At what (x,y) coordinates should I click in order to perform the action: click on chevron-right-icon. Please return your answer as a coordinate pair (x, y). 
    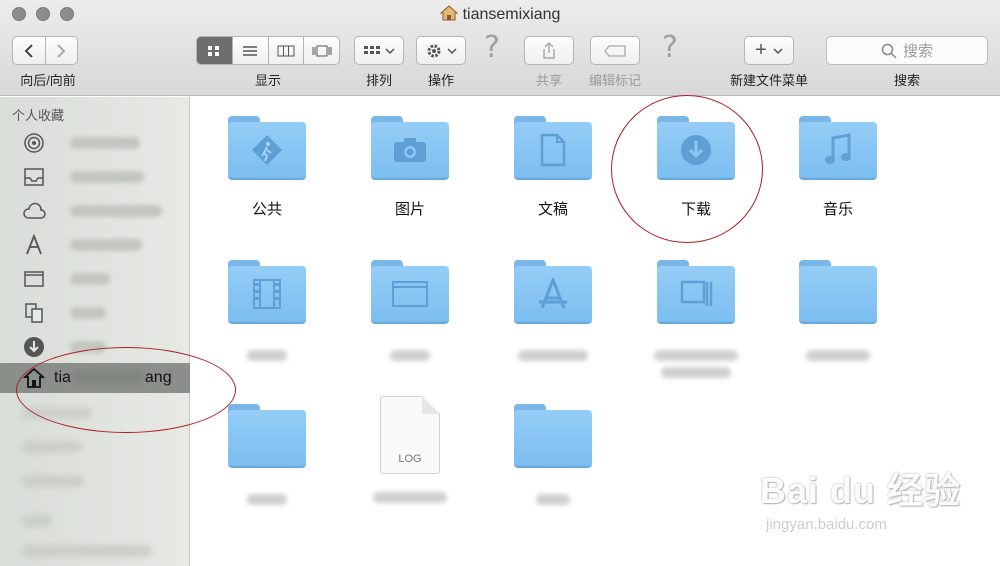
    Looking at the image, I should click on (61, 50).